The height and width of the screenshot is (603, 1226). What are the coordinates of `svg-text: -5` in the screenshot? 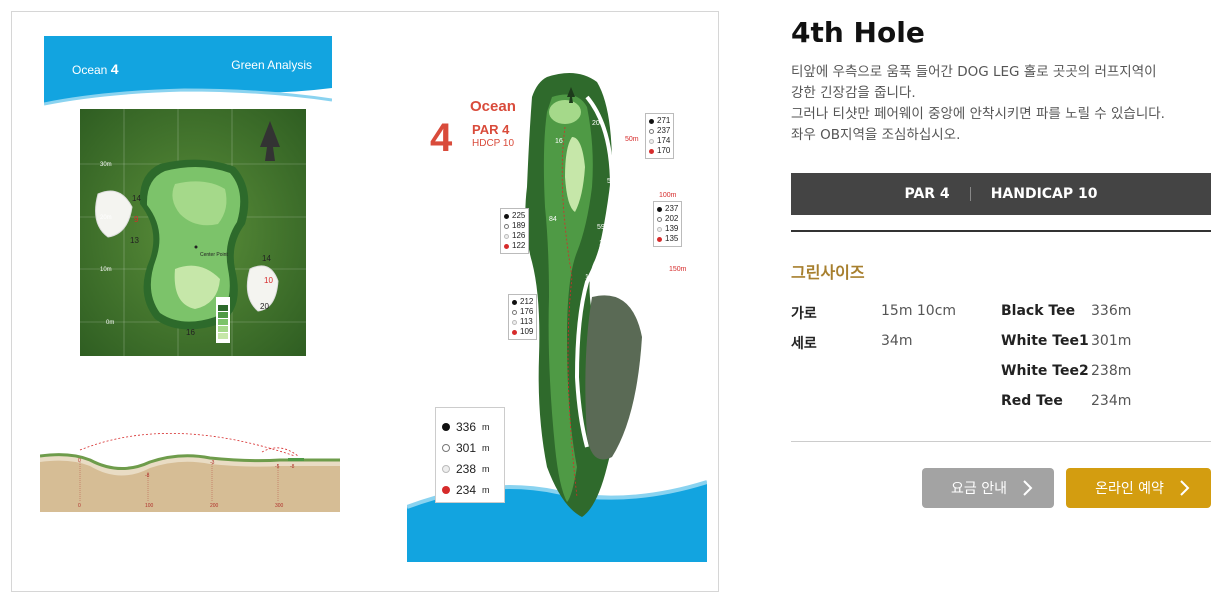 It's located at (277, 467).